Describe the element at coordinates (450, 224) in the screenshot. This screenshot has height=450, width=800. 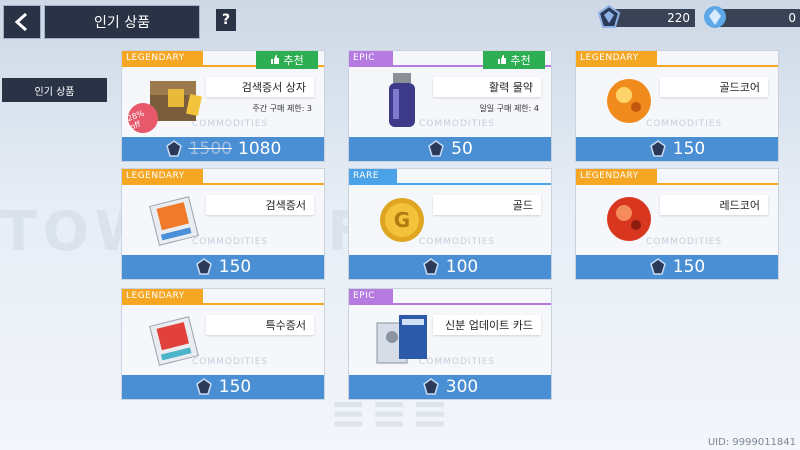
I see `shop-item-card: RARE COMMODITIES G 골드 100` at that location.